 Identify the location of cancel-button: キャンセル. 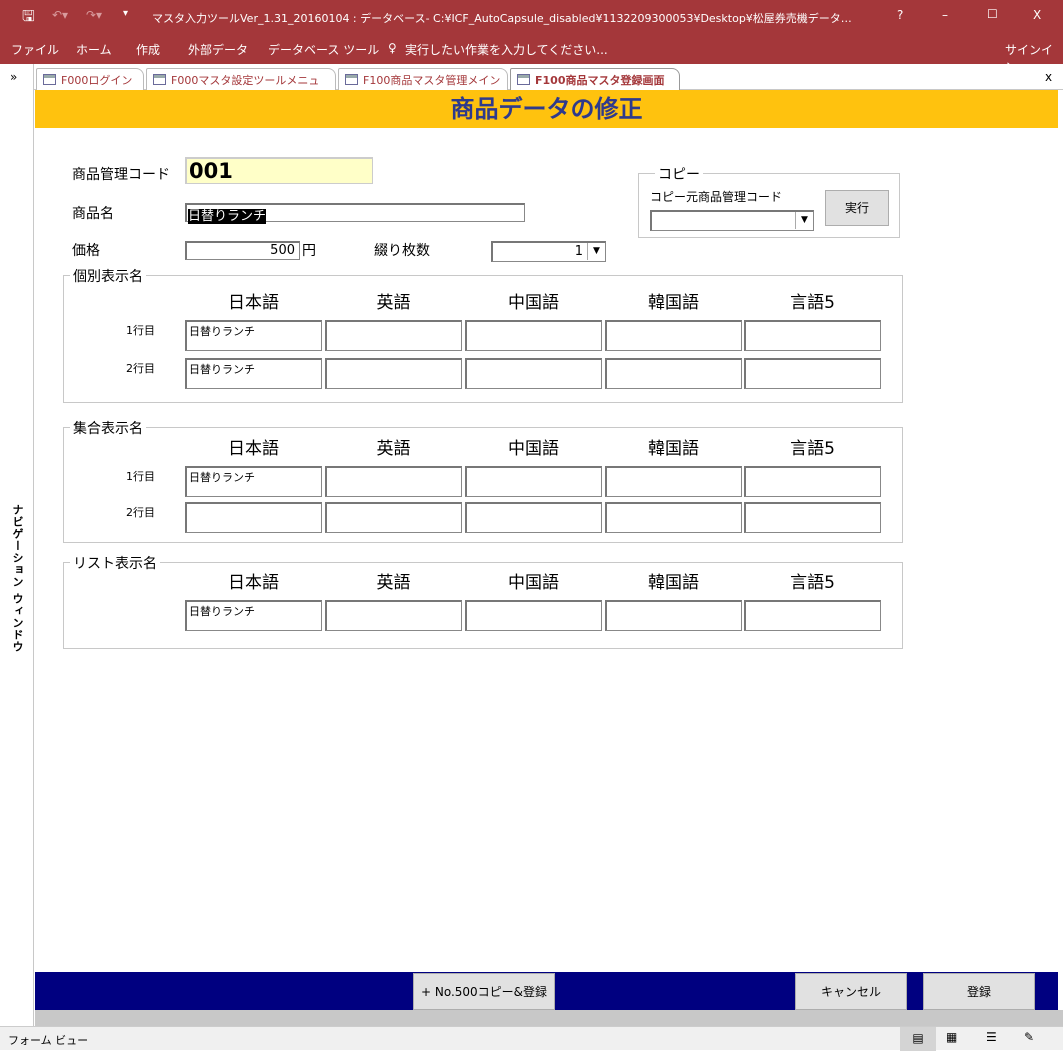
(851, 991).